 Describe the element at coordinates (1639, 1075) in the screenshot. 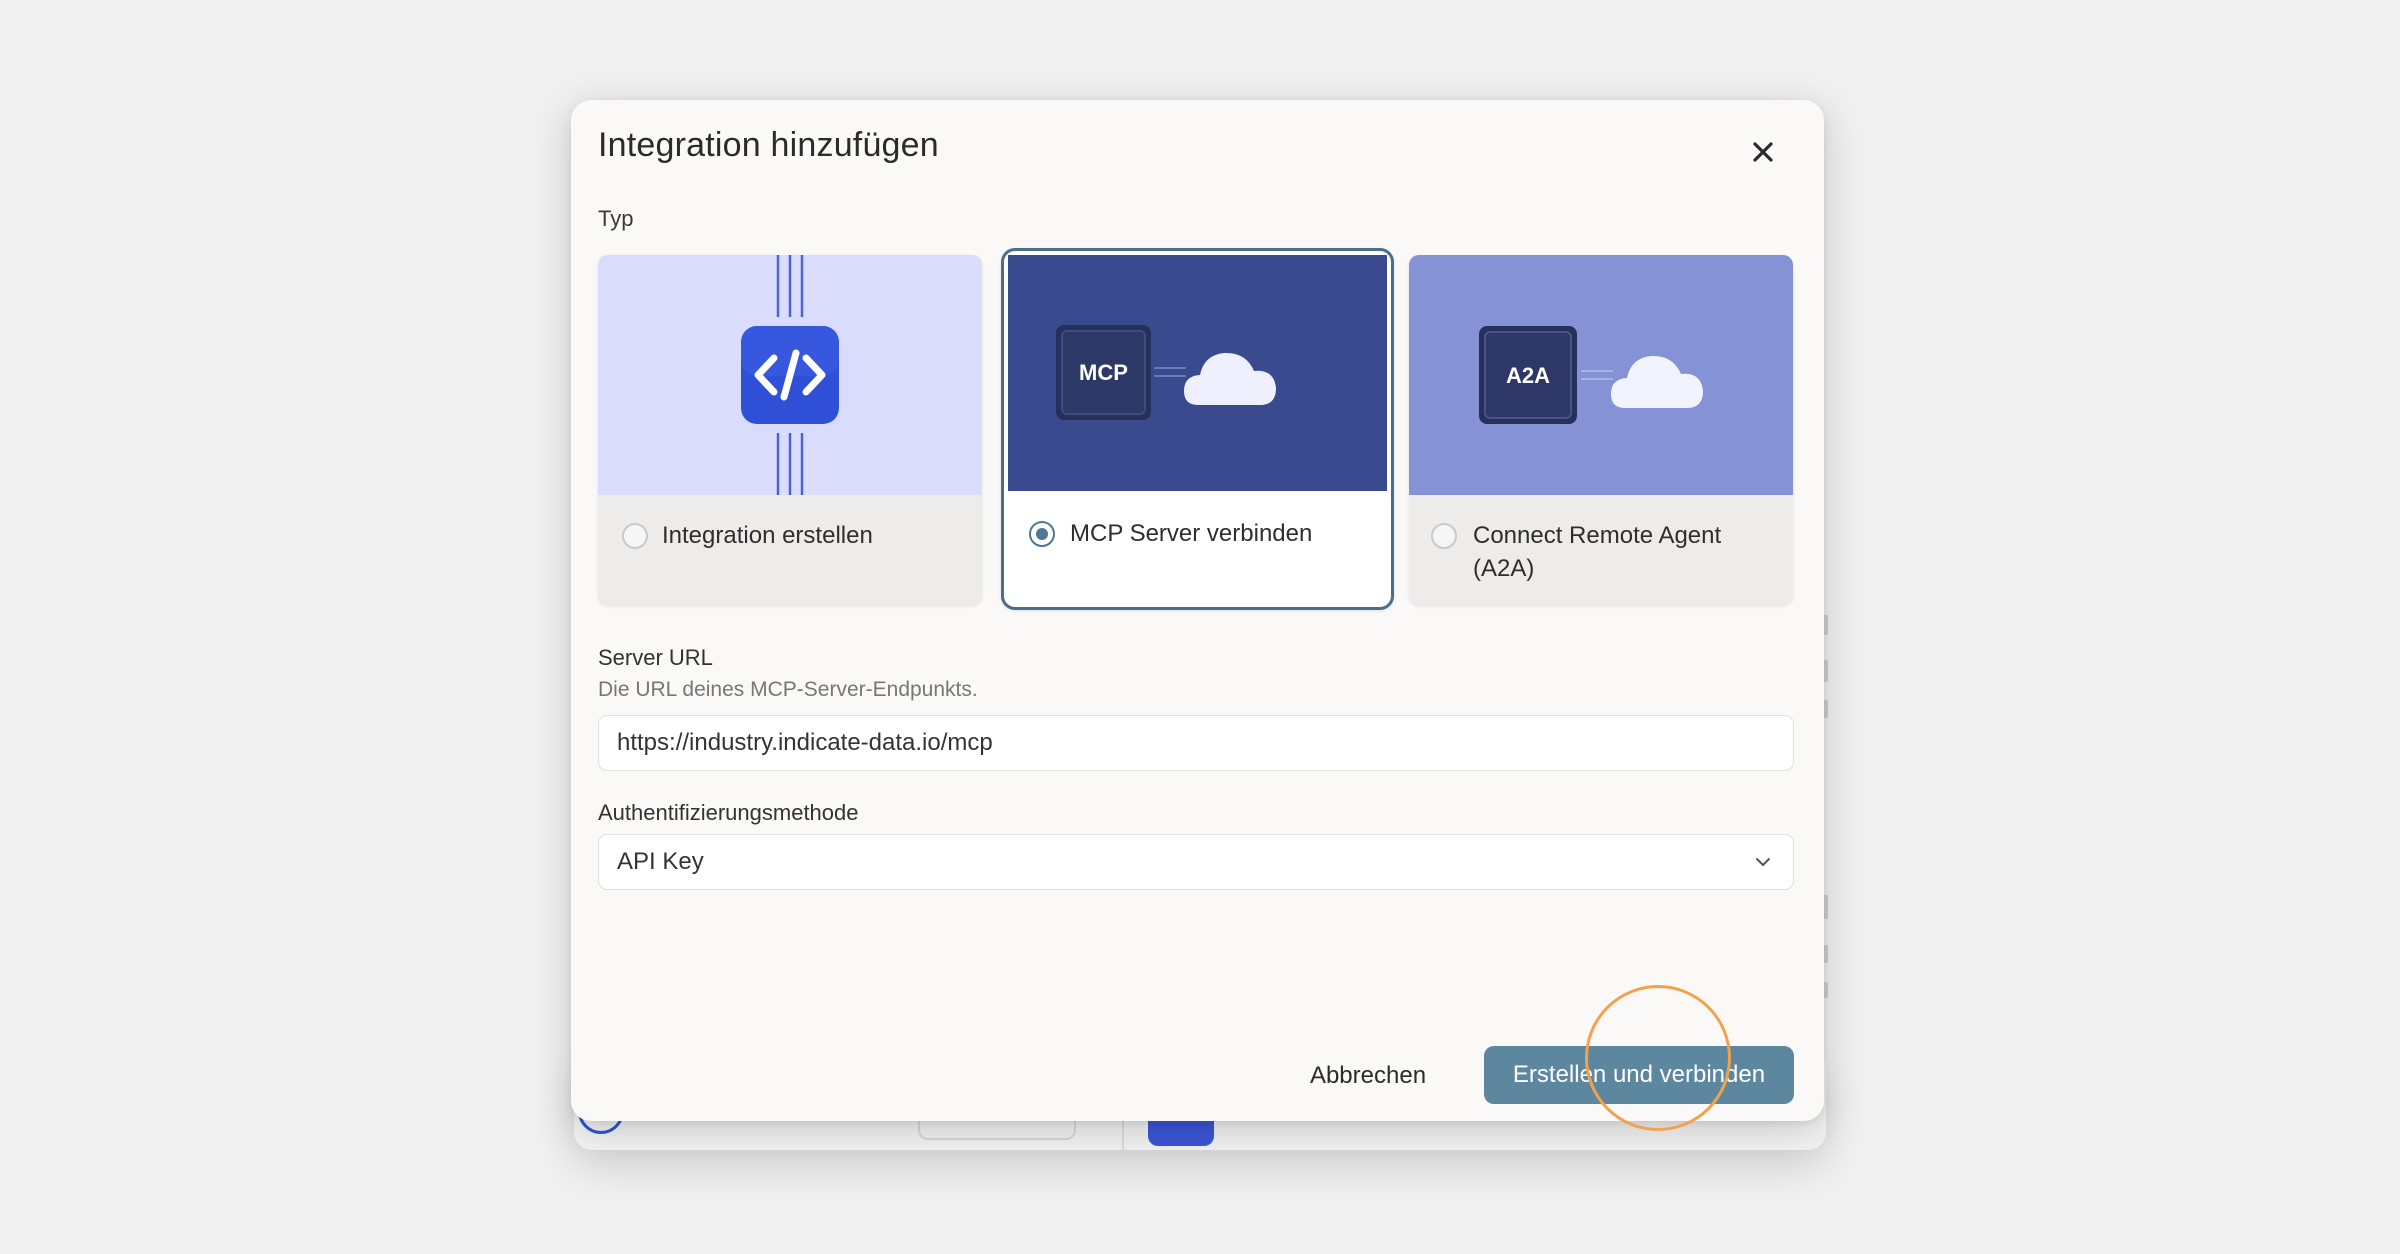

I see `create-and-connect-button: Erstellen und verbinden` at that location.